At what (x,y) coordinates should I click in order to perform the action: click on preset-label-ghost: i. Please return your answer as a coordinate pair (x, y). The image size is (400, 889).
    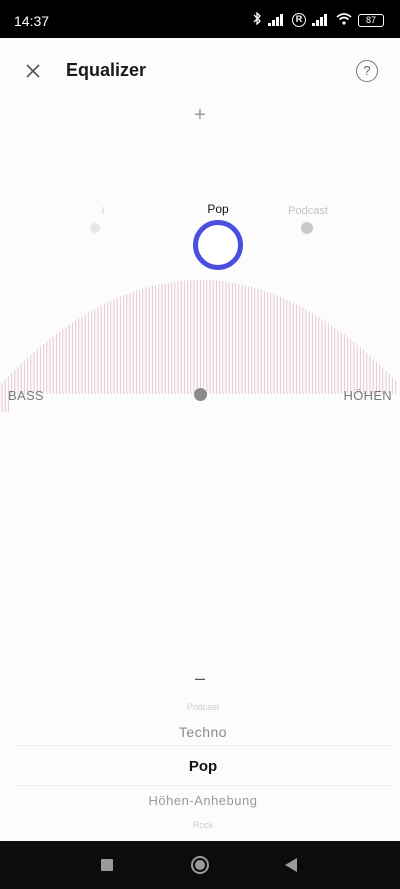
    Looking at the image, I should click on (103, 211).